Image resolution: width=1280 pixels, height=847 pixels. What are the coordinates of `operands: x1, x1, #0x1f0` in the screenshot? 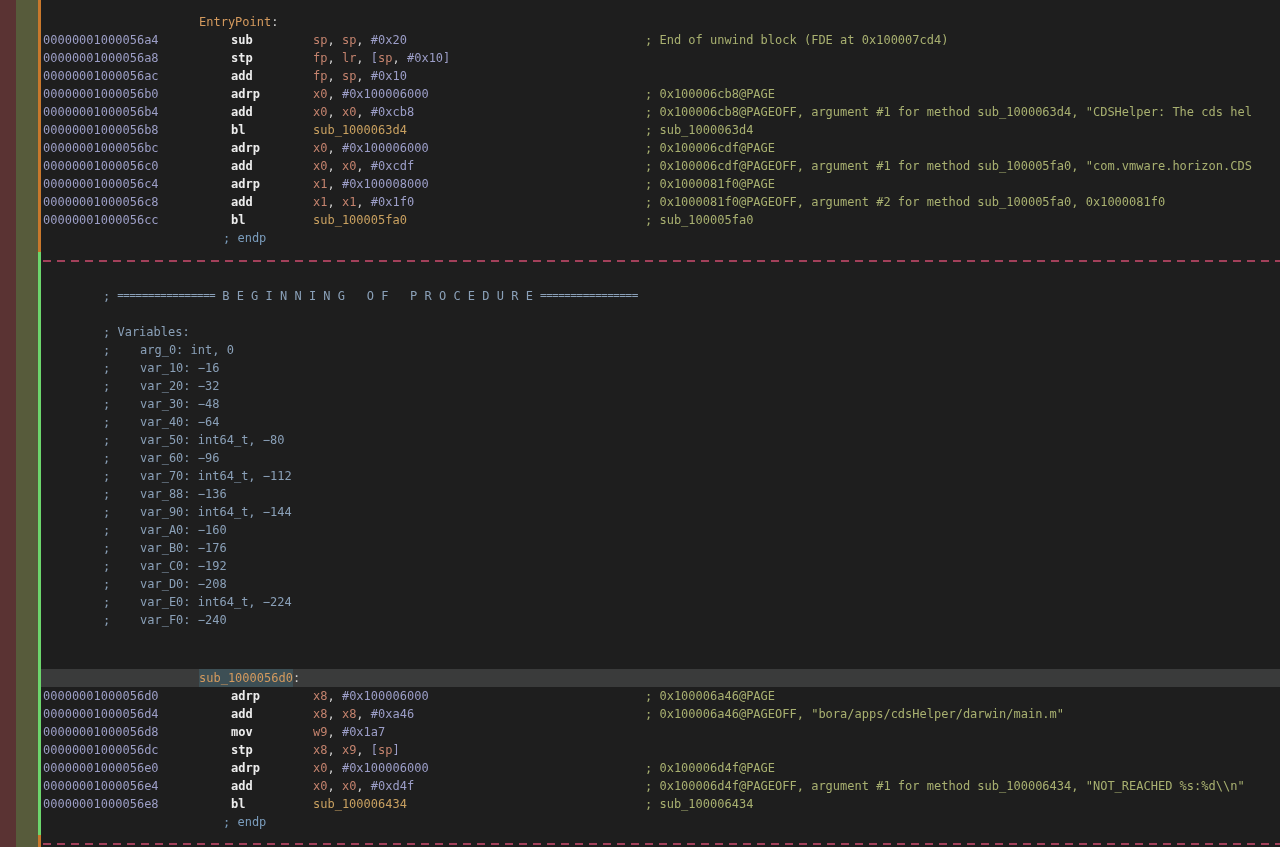 It's located at (364, 202).